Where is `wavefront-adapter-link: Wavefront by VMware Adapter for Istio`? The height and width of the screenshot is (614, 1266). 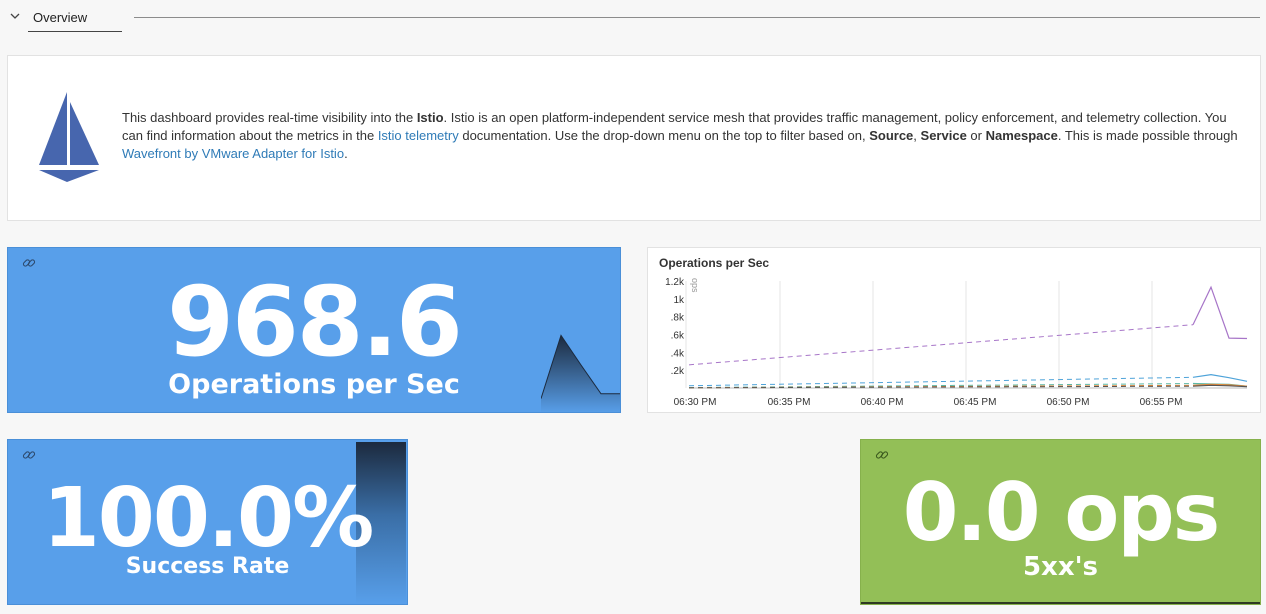
wavefront-adapter-link: Wavefront by VMware Adapter for Istio is located at coordinates (233, 153).